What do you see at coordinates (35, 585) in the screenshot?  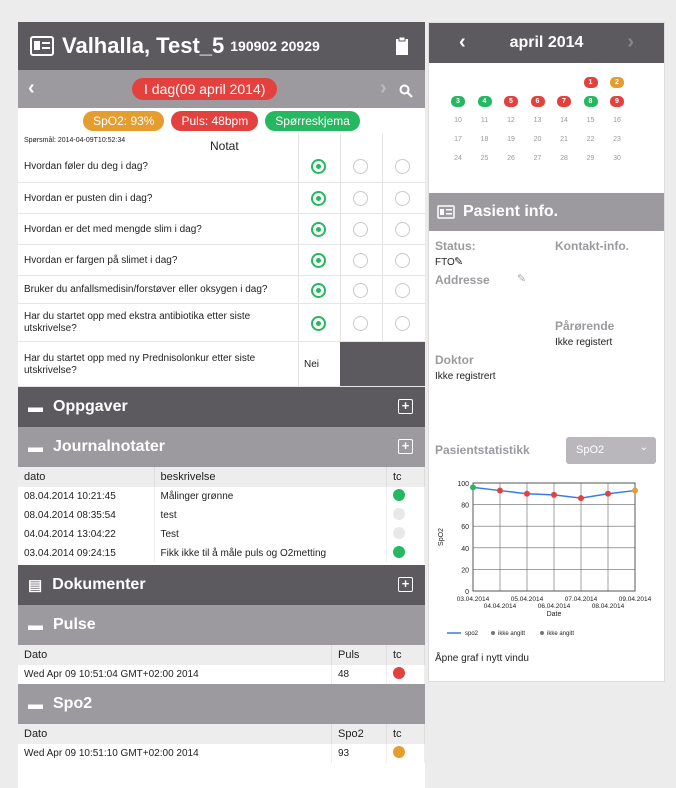 I see `document-icon: ▤` at bounding box center [35, 585].